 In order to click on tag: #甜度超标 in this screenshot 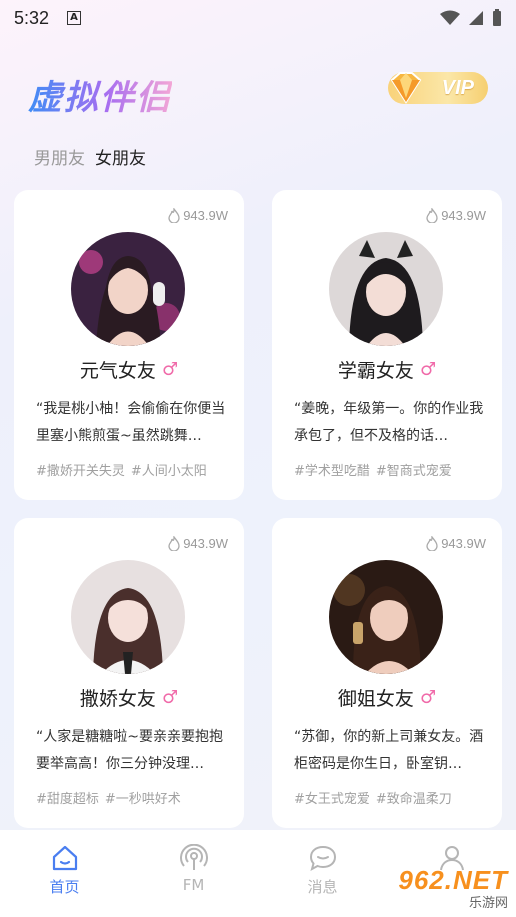, I will do `click(67, 799)`.